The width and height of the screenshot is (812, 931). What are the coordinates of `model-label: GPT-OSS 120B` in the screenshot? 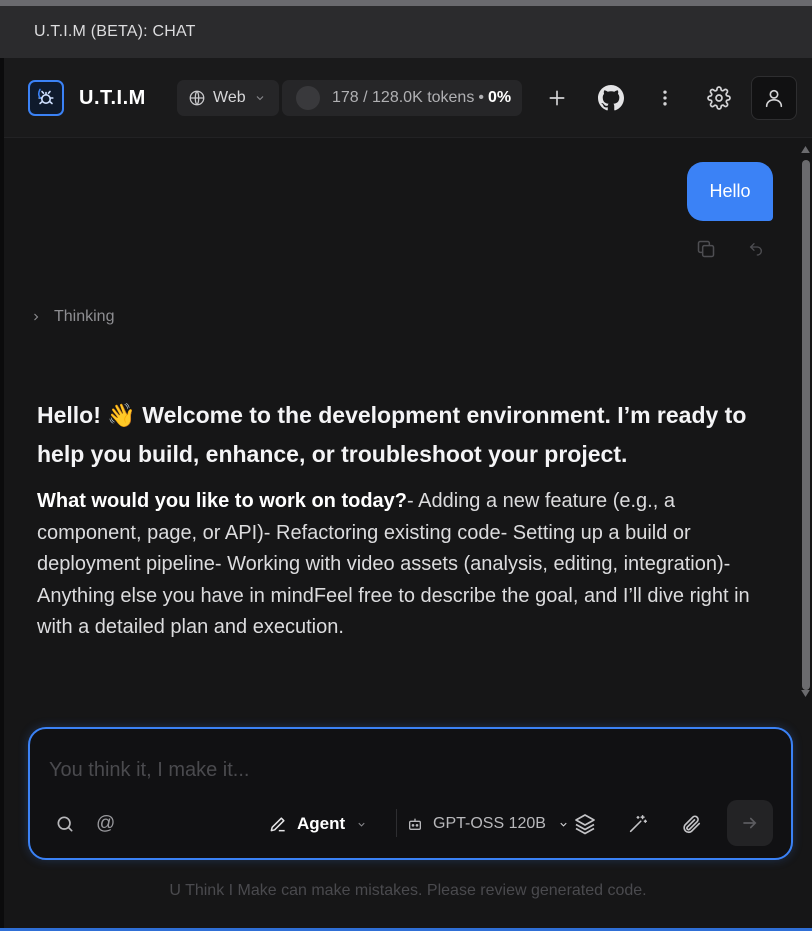 It's located at (489, 823).